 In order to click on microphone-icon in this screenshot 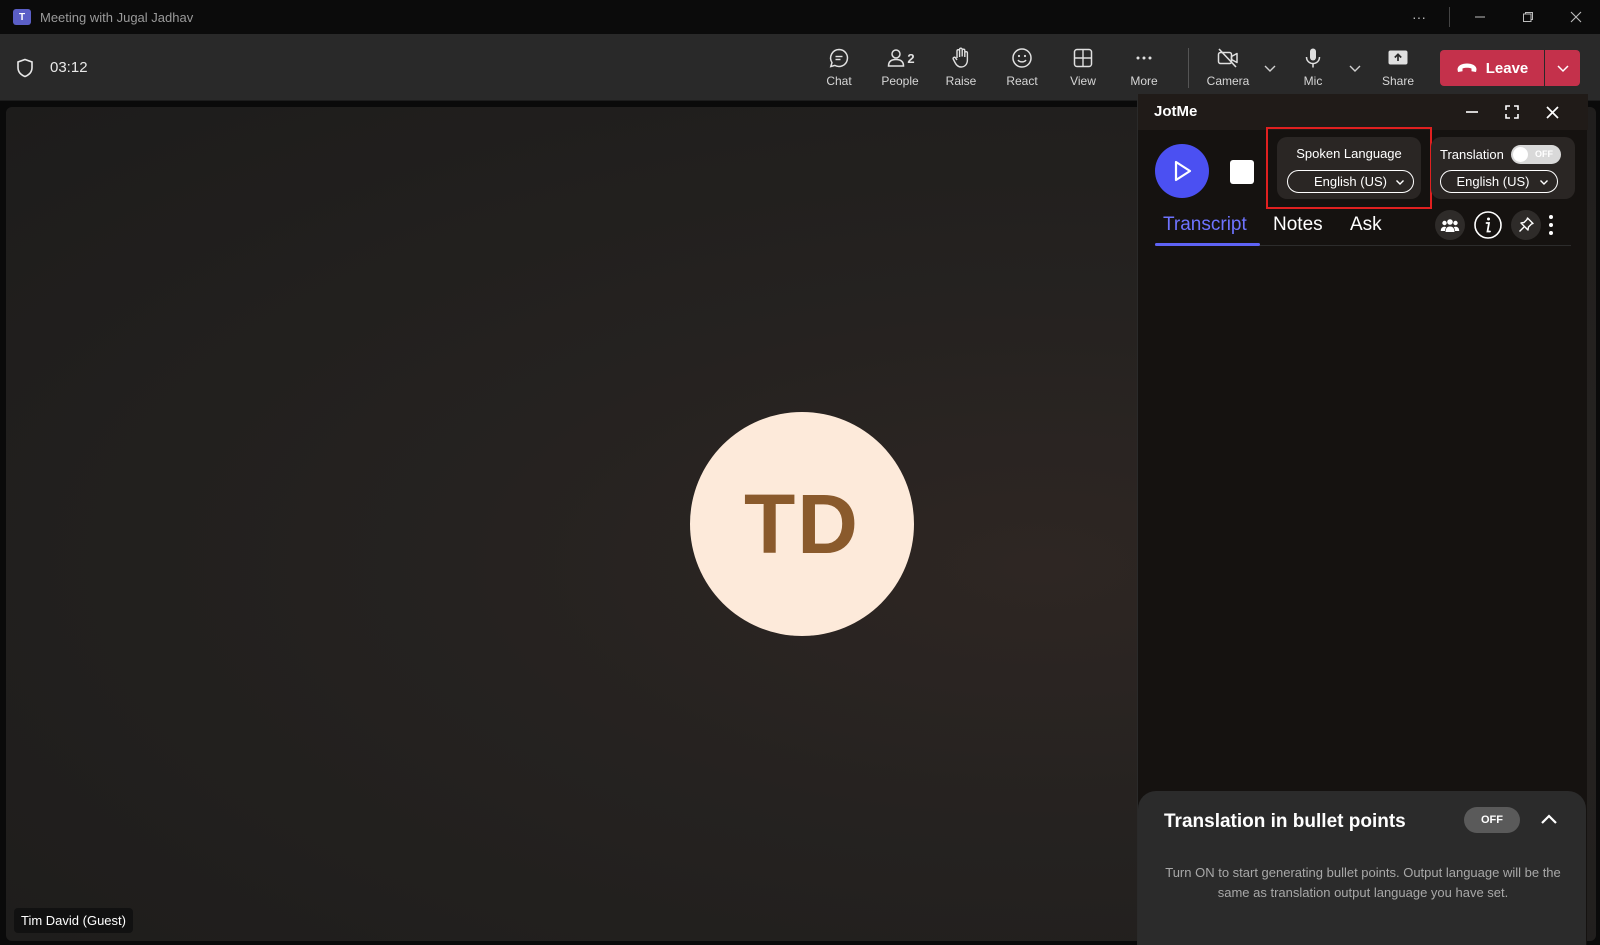, I will do `click(1313, 58)`.